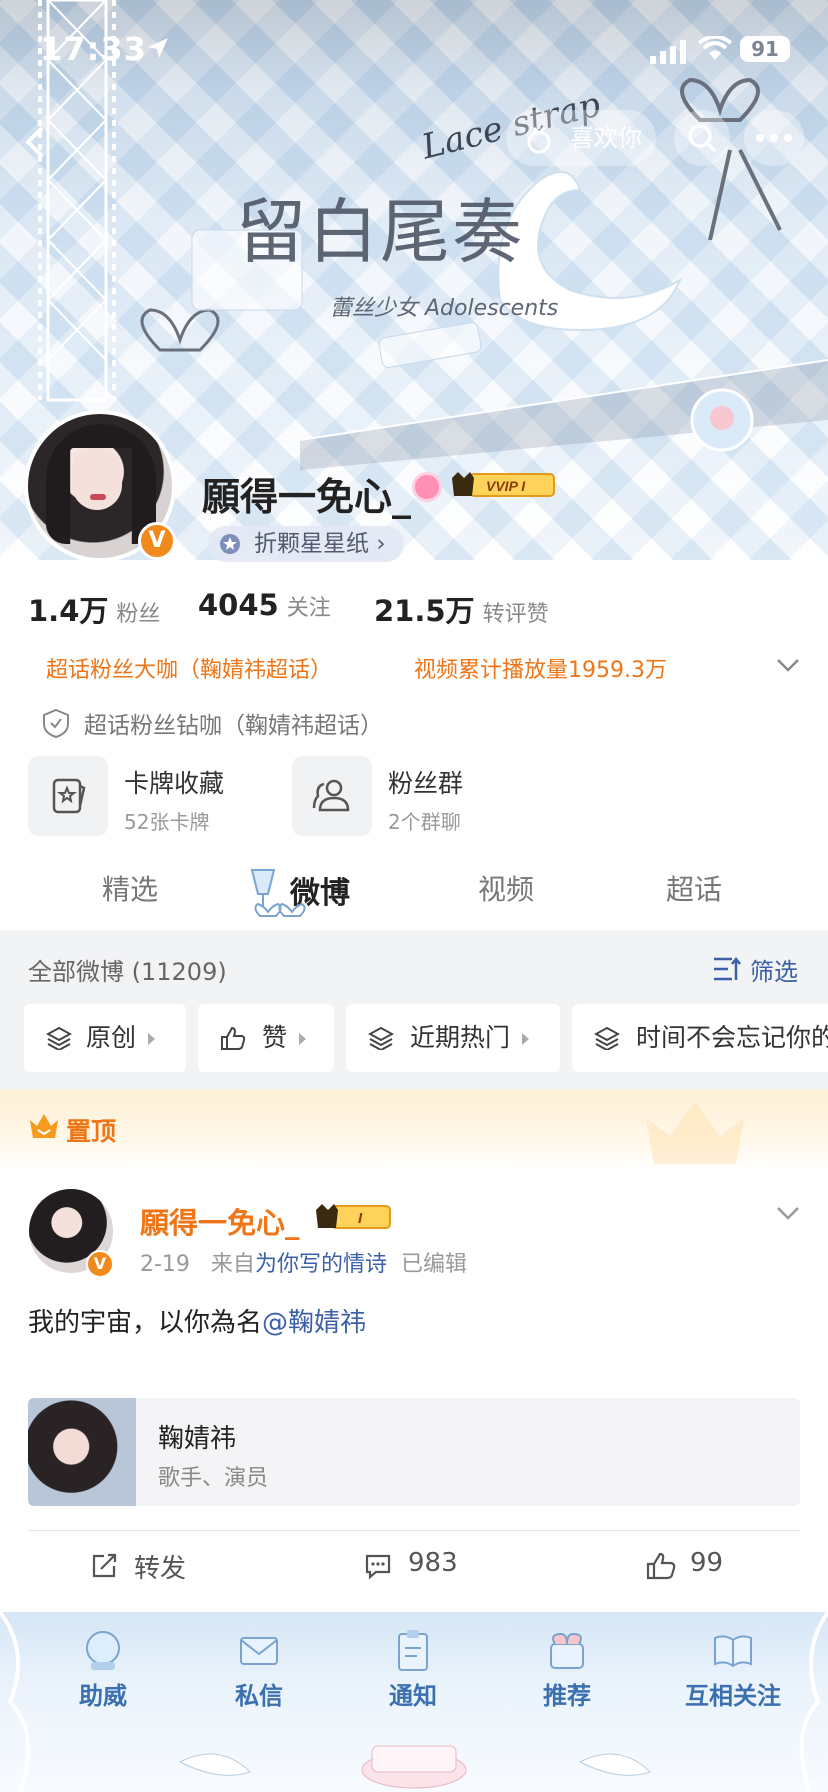  What do you see at coordinates (424, 611) in the screenshot?
I see `interactions-count: 21.5万` at bounding box center [424, 611].